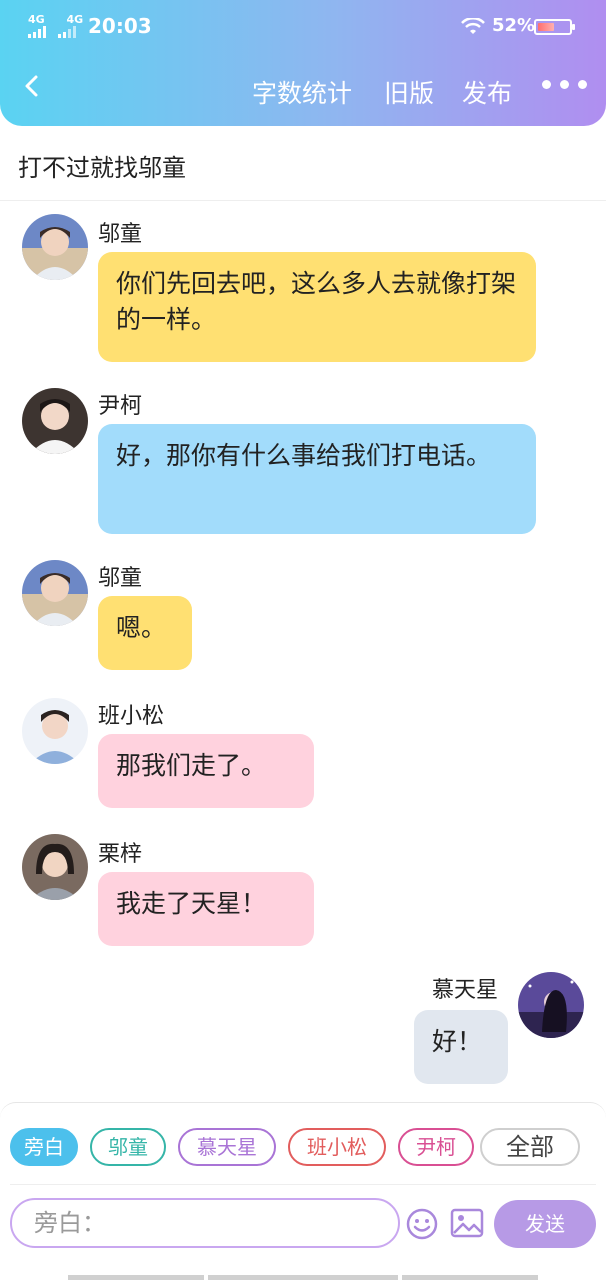 This screenshot has height=1280, width=606. I want to click on status-bar: 4G 4G 20:03 52%, so click(303, 27).